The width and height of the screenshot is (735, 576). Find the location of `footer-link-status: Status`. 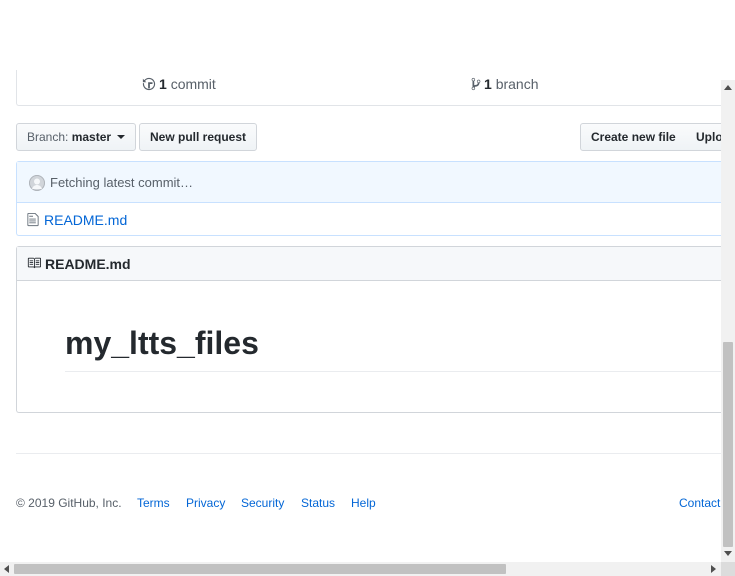

footer-link-status: Status is located at coordinates (318, 503).